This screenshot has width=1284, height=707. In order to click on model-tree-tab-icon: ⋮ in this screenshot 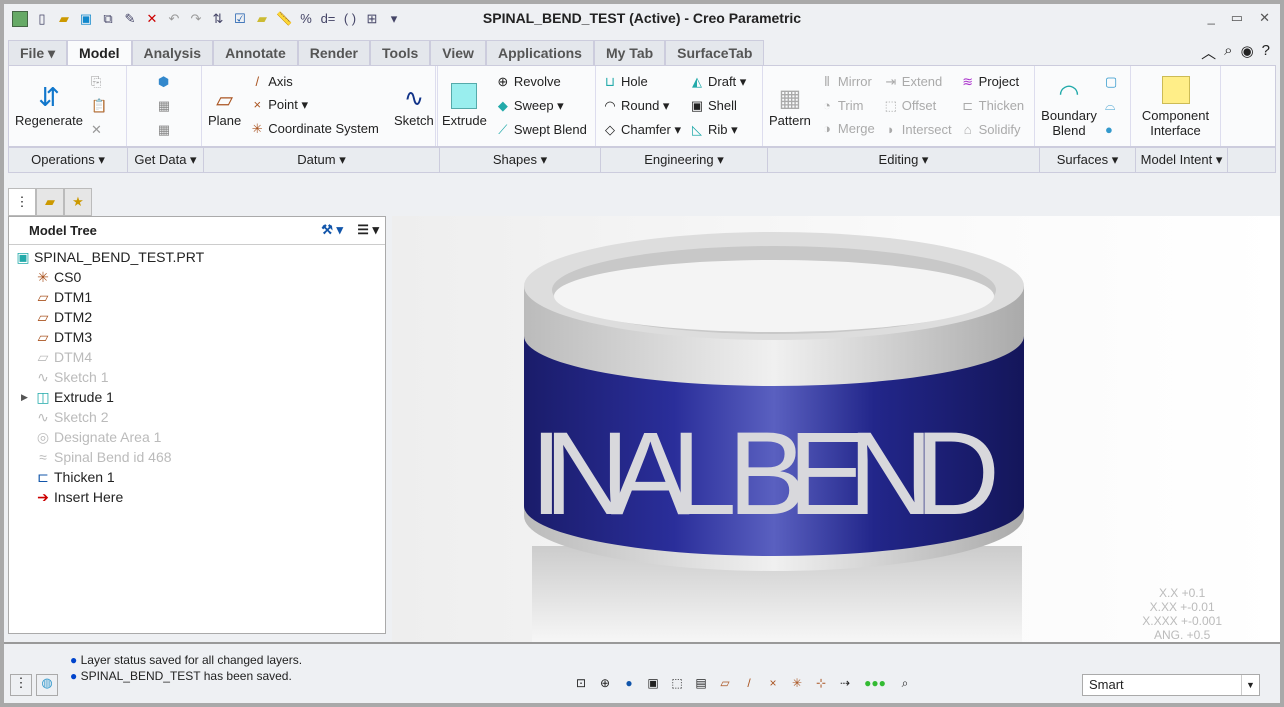, I will do `click(22, 202)`.